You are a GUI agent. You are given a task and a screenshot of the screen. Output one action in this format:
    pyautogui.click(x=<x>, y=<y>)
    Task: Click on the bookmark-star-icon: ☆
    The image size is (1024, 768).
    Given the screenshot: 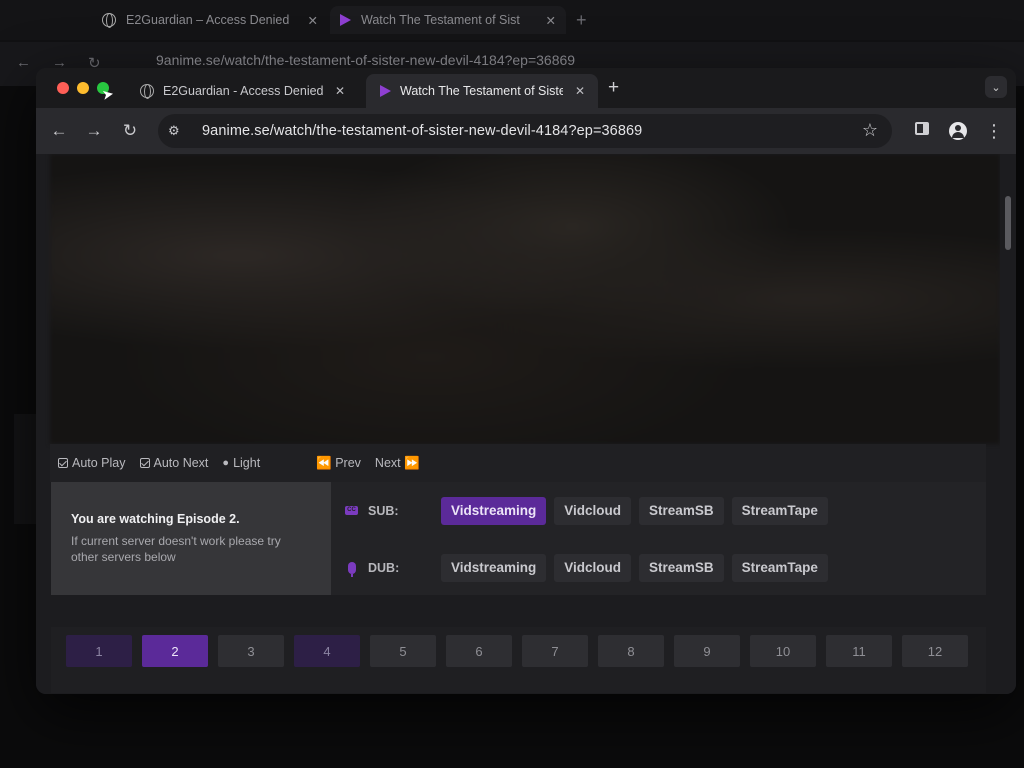 What is the action you would take?
    pyautogui.click(x=870, y=130)
    